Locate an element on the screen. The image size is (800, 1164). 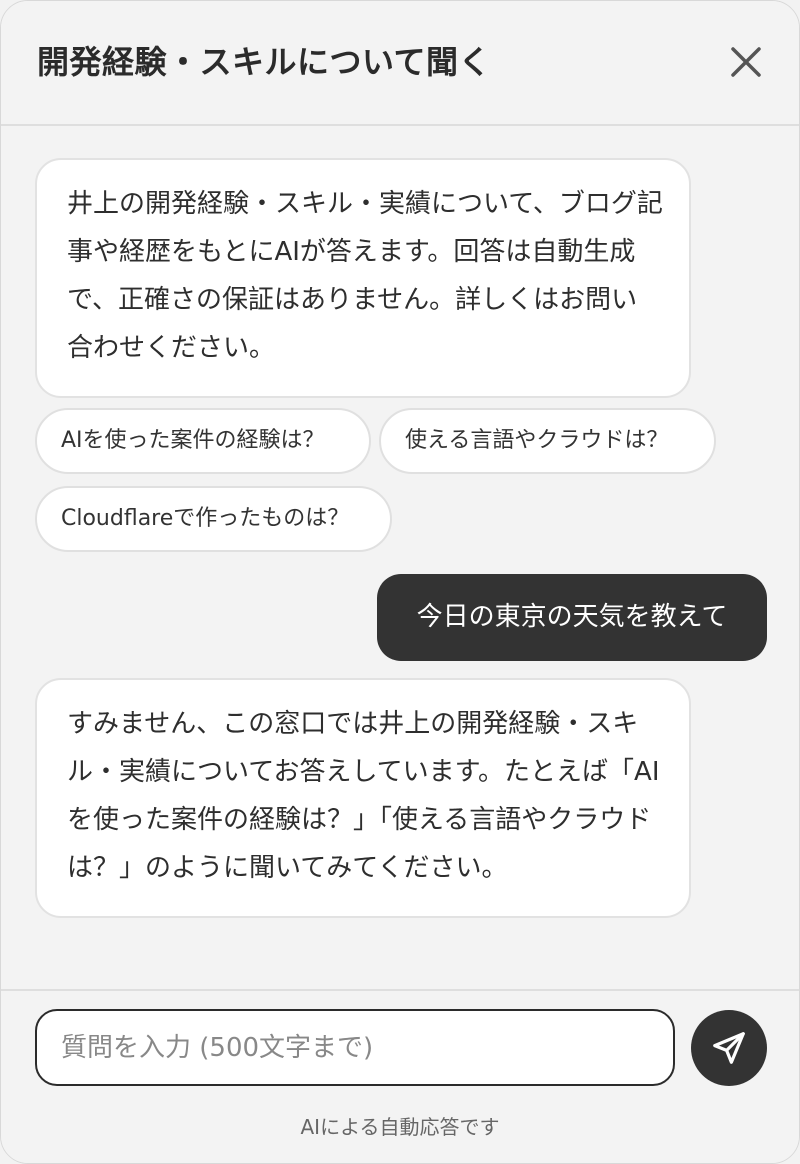
question-input is located at coordinates (355, 1047).